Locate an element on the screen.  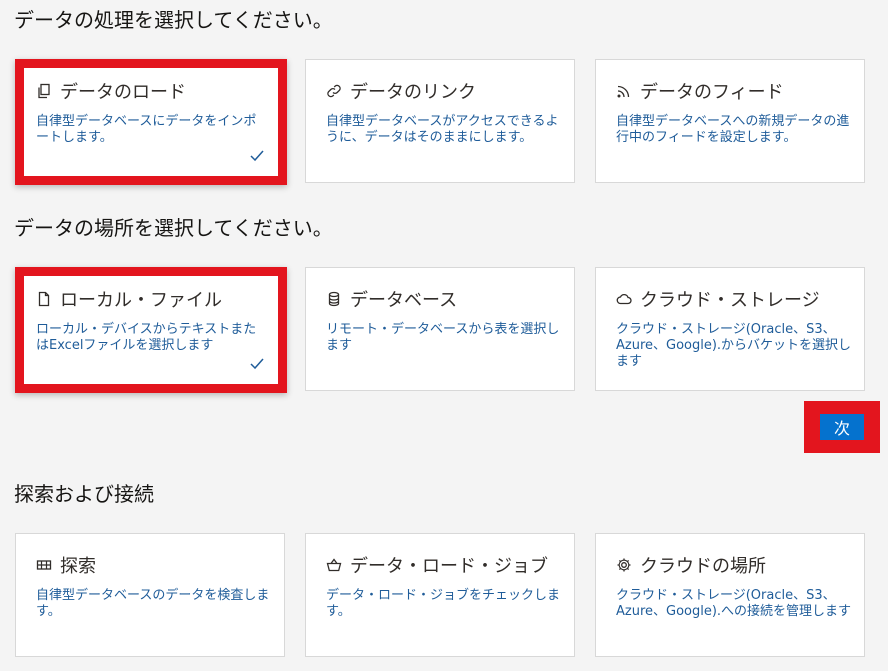
next-button: 次 is located at coordinates (842, 427).